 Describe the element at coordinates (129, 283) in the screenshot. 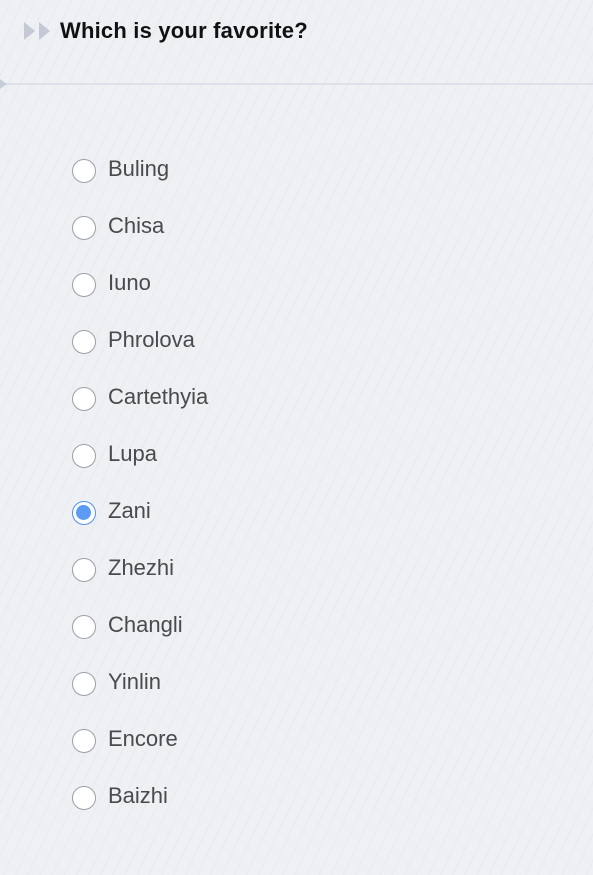

I see `radio-label: Iuno` at that location.